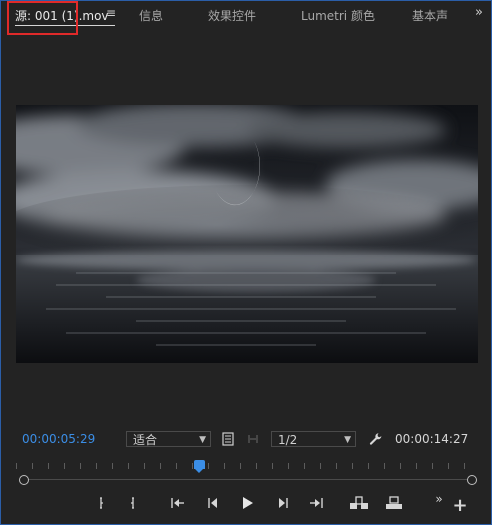 This screenshot has height=525, width=492. I want to click on zoom-fit-select: 适合 ▼, so click(168, 439).